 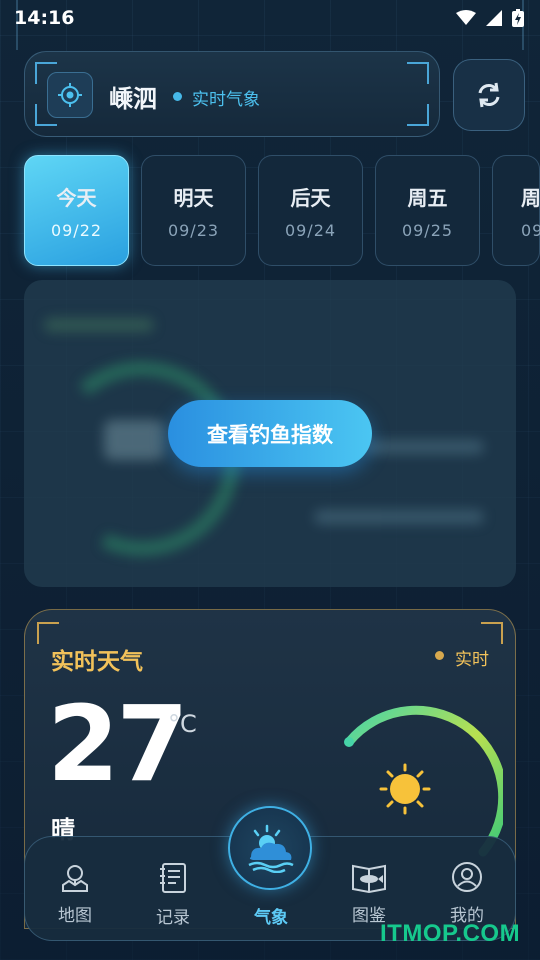 I want to click on refresh-button, so click(x=489, y=95).